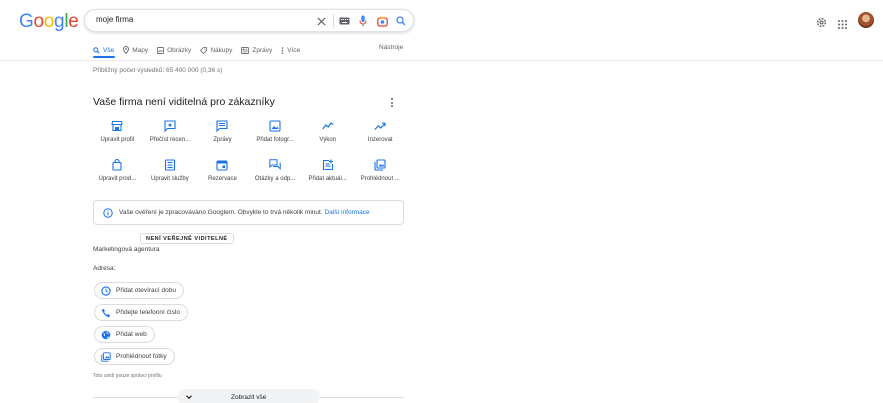 The image size is (883, 403). Describe the element at coordinates (363, 21) in the screenshot. I see `microphone-icon` at that location.